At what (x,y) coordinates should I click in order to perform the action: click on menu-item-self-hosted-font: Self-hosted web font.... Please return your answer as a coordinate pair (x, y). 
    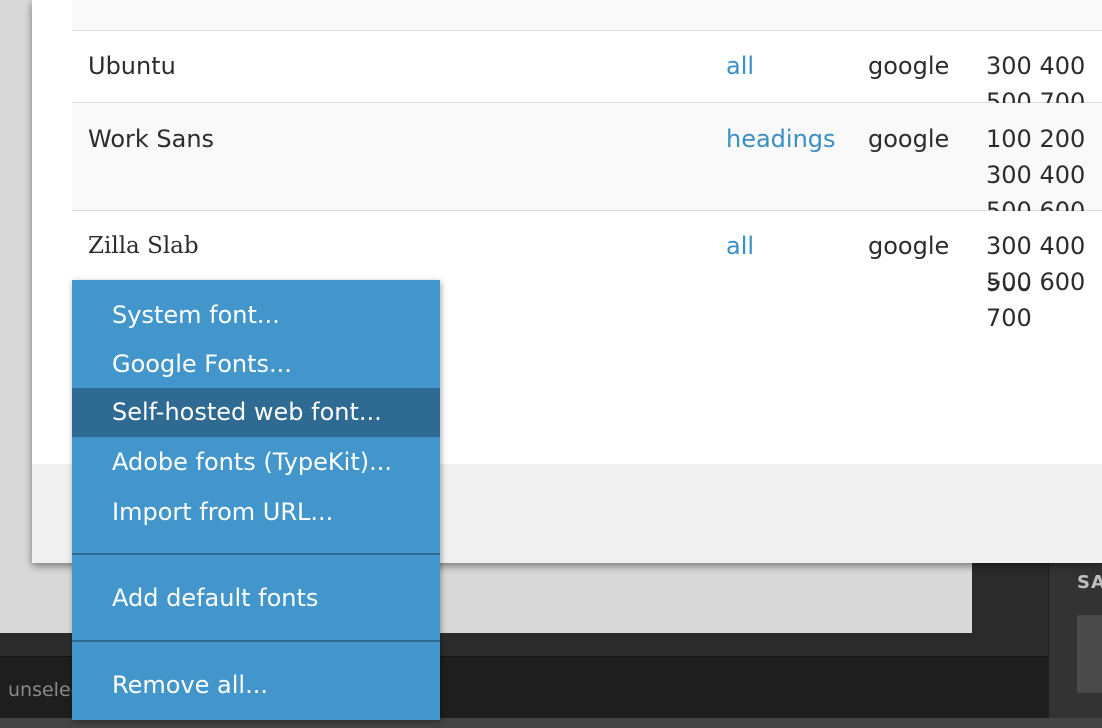
    Looking at the image, I should click on (256, 412).